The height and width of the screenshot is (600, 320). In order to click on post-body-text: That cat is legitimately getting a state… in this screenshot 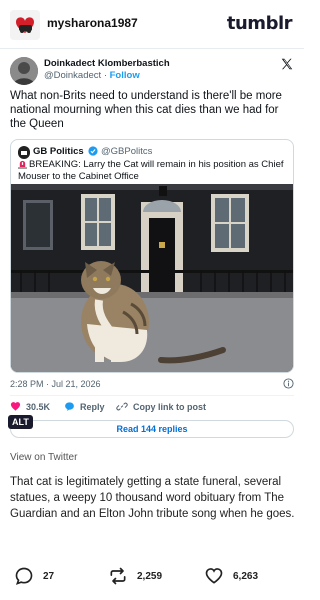, I will do `click(152, 498)`.